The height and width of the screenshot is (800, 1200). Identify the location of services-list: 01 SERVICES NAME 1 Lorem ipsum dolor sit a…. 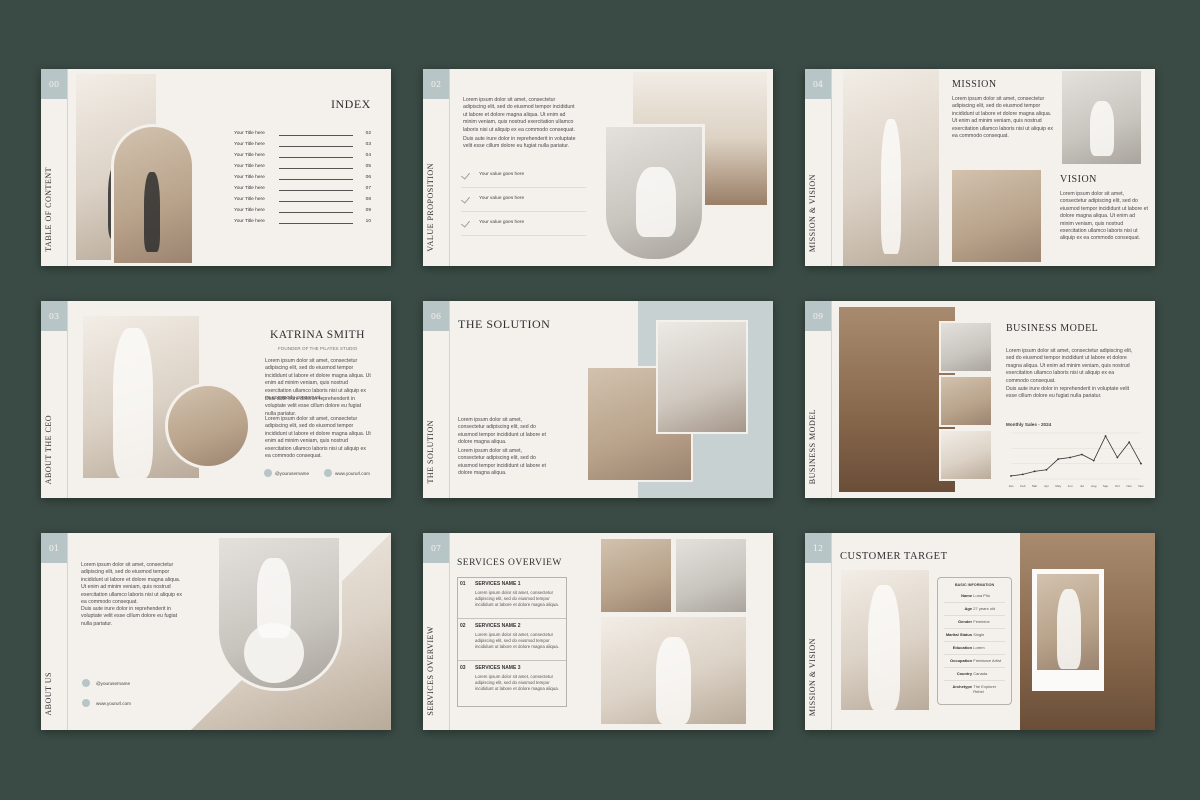
(512, 642).